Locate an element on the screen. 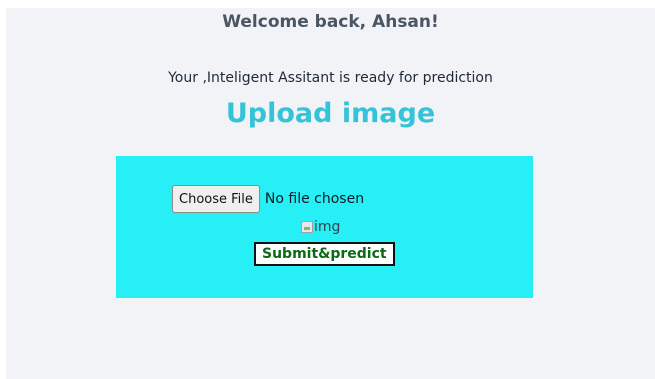 The width and height of the screenshot is (655, 379). image-alt-text: img is located at coordinates (327, 227).